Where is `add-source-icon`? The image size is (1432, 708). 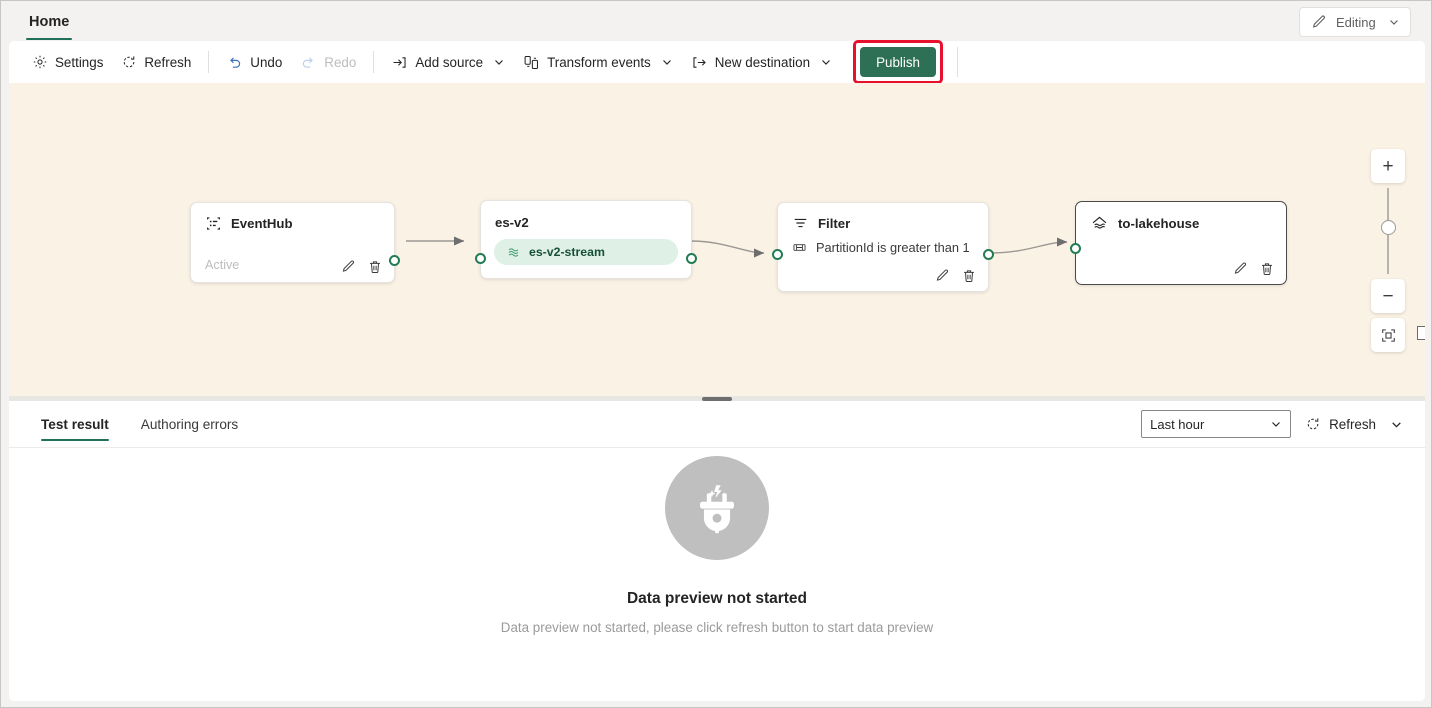 add-source-icon is located at coordinates (399, 62).